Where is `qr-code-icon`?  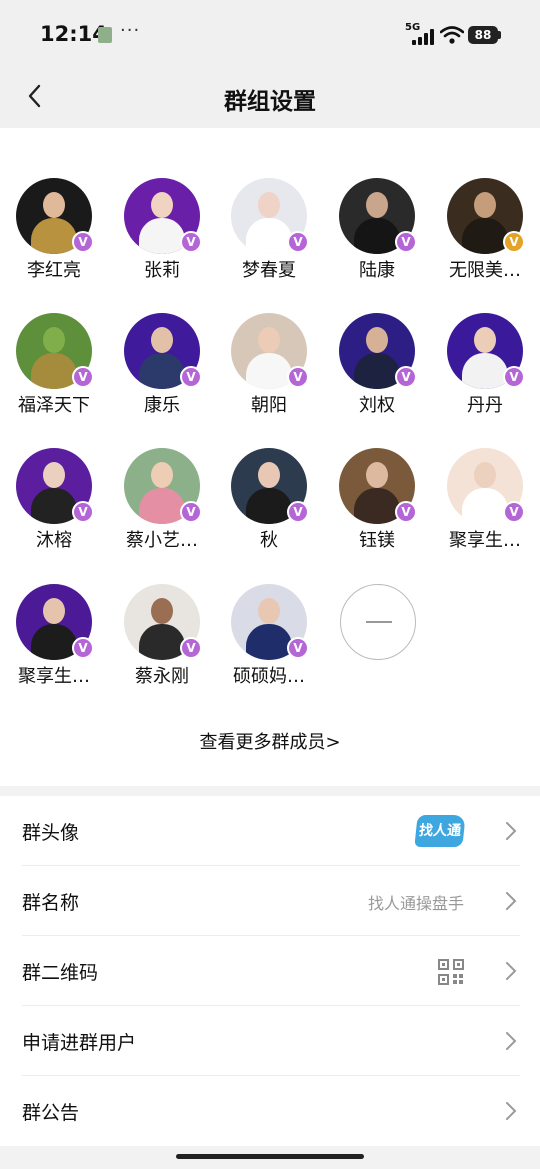
qr-code-icon is located at coordinates (451, 972).